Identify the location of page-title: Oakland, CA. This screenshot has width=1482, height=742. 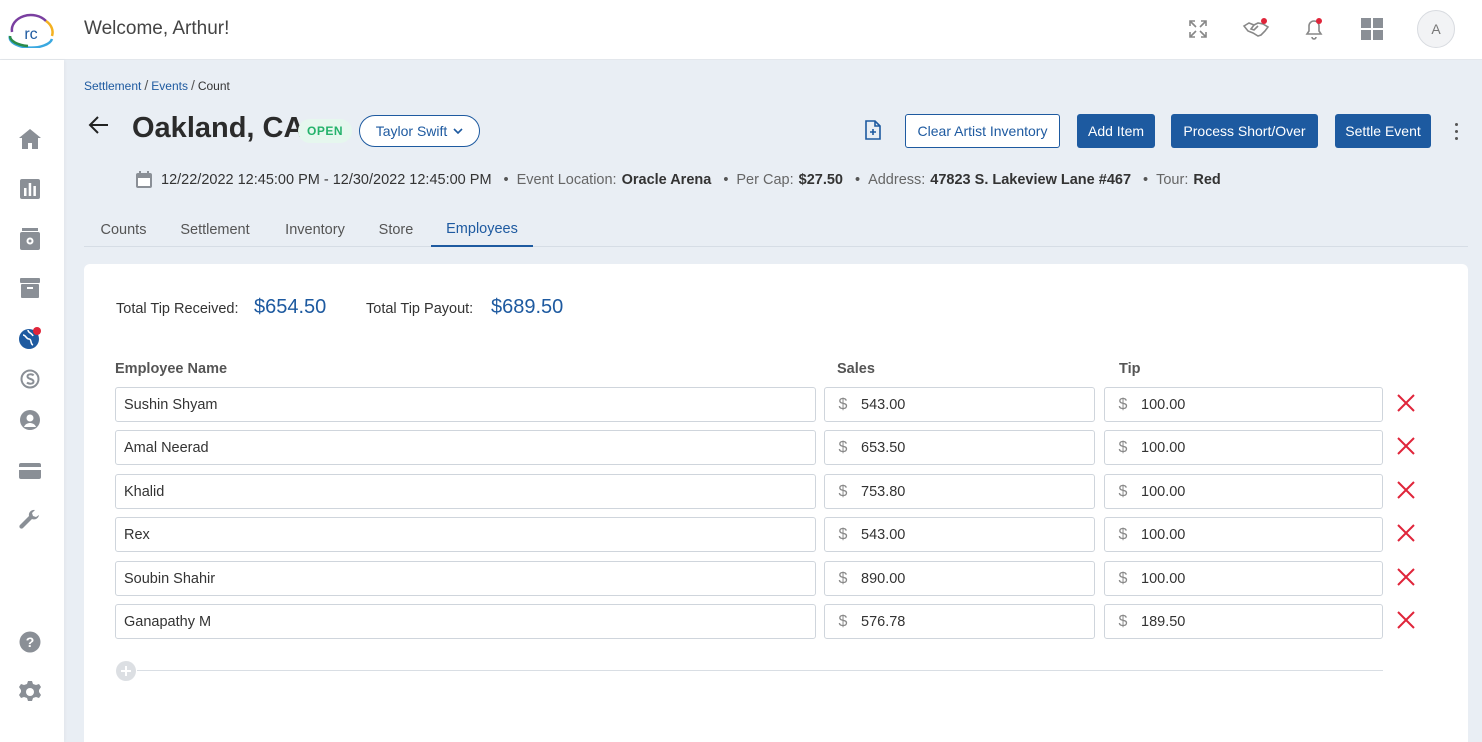
(218, 128).